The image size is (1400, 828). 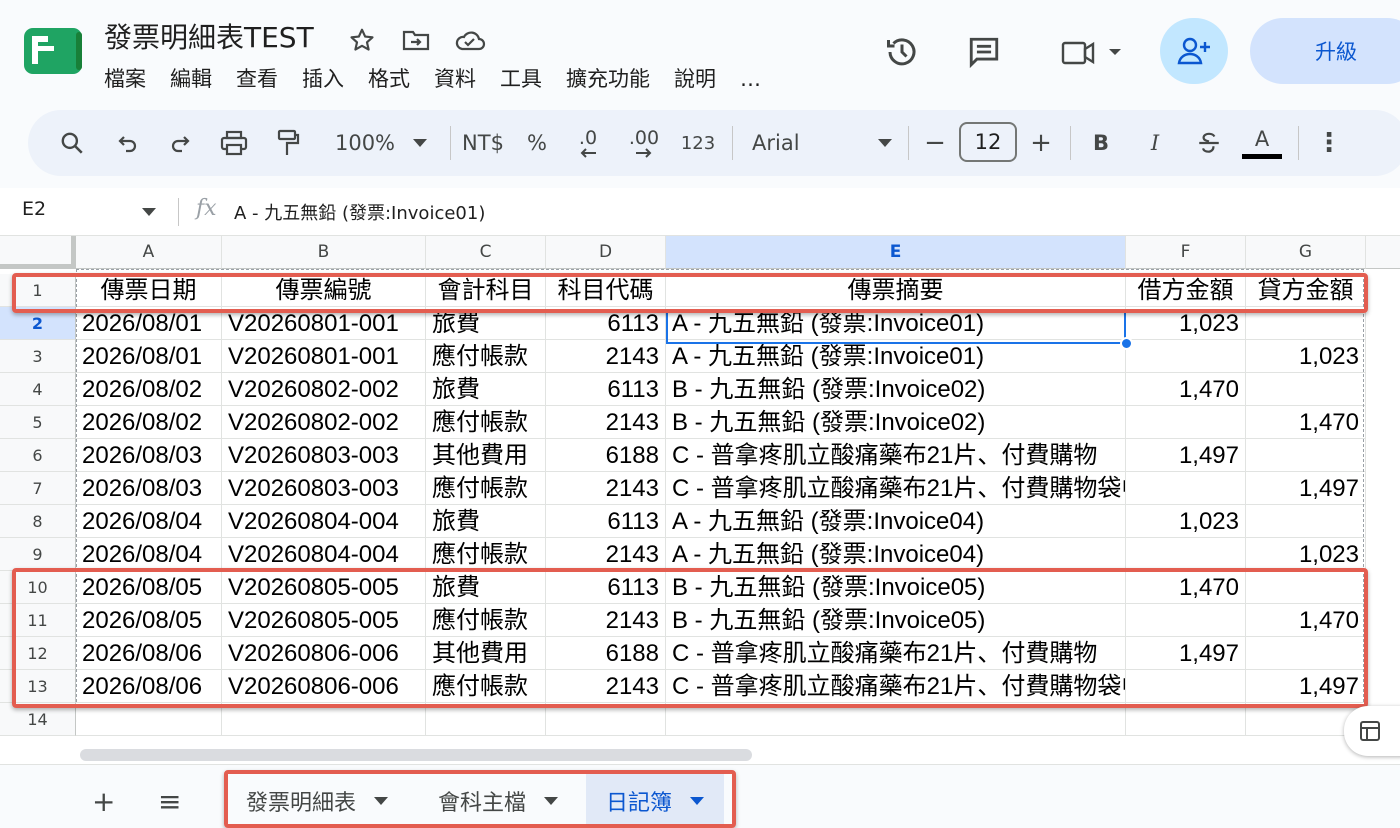 I want to click on cell-e6: C - 普拿疼肌立酸痛藥布21片、付費購物, so click(x=896, y=455).